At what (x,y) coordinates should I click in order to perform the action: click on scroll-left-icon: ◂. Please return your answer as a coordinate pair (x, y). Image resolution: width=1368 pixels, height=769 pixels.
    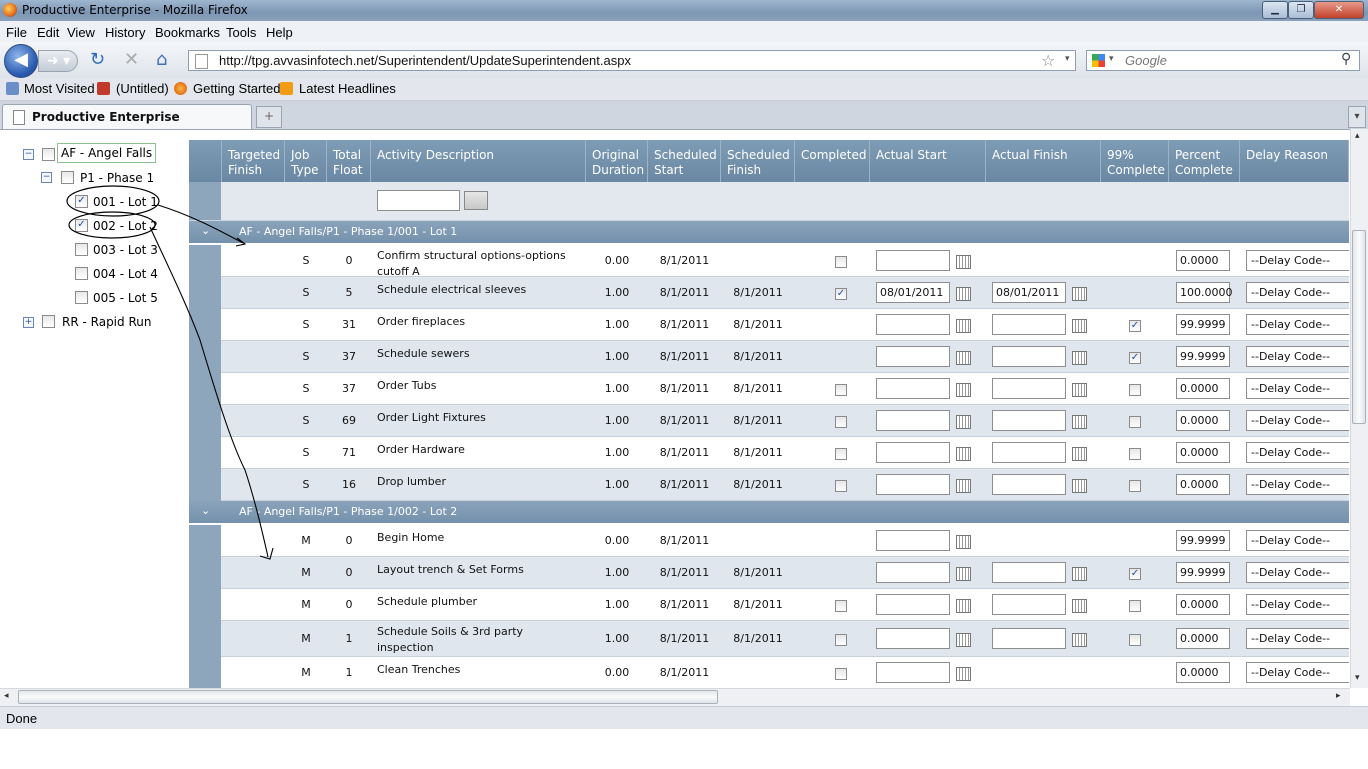
    Looking at the image, I should click on (6, 696).